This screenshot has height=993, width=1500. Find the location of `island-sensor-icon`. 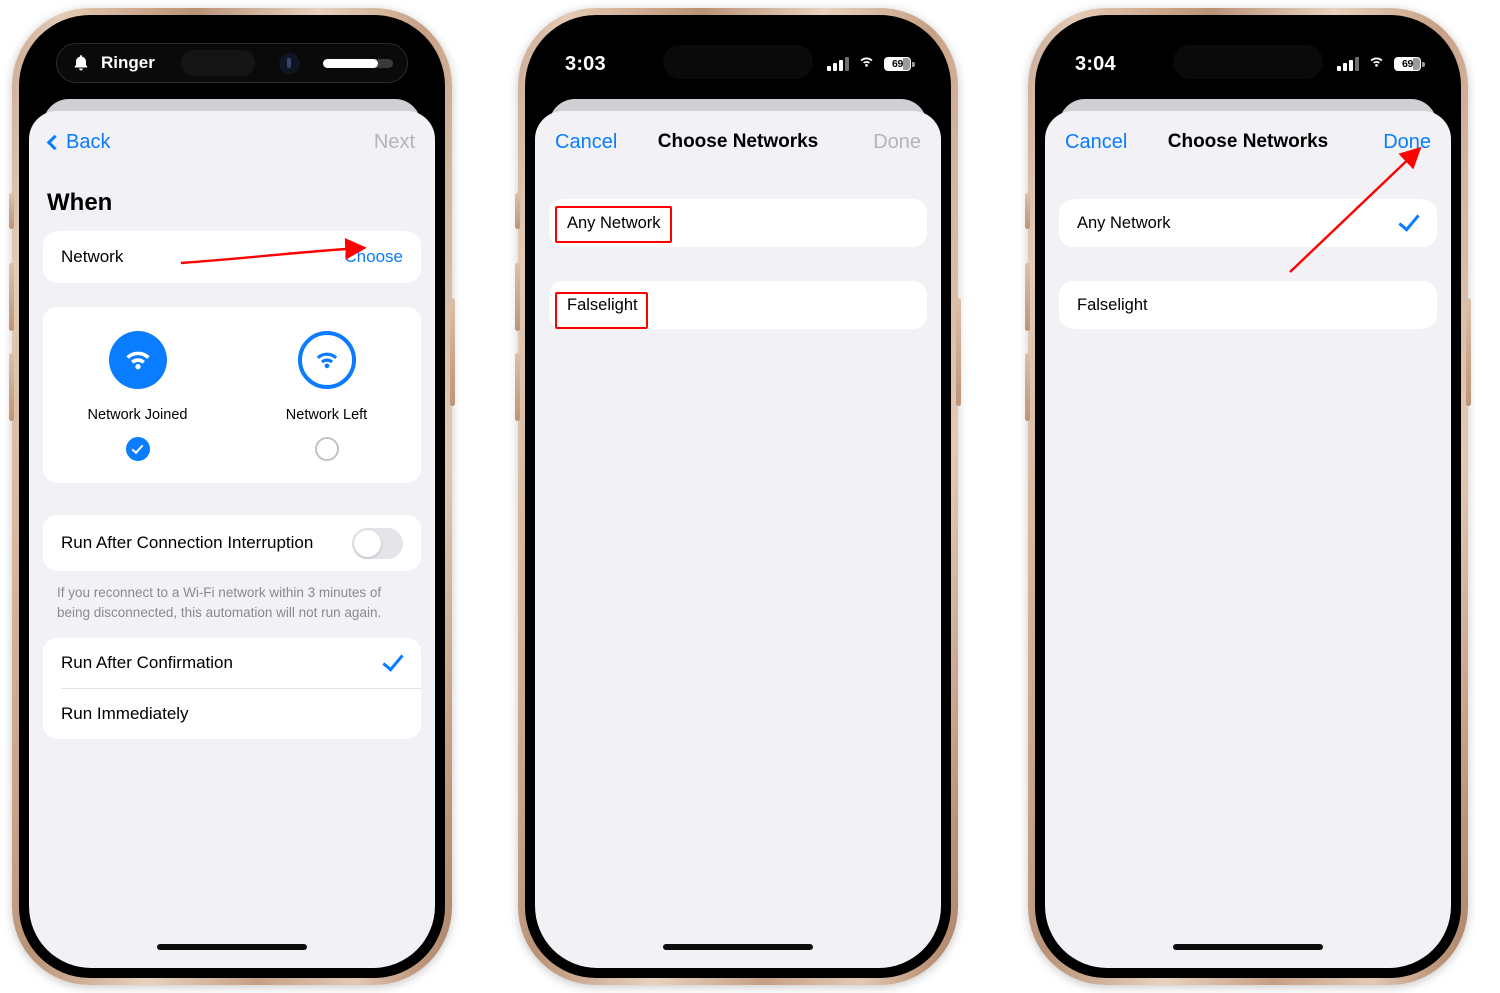

island-sensor-icon is located at coordinates (289, 63).